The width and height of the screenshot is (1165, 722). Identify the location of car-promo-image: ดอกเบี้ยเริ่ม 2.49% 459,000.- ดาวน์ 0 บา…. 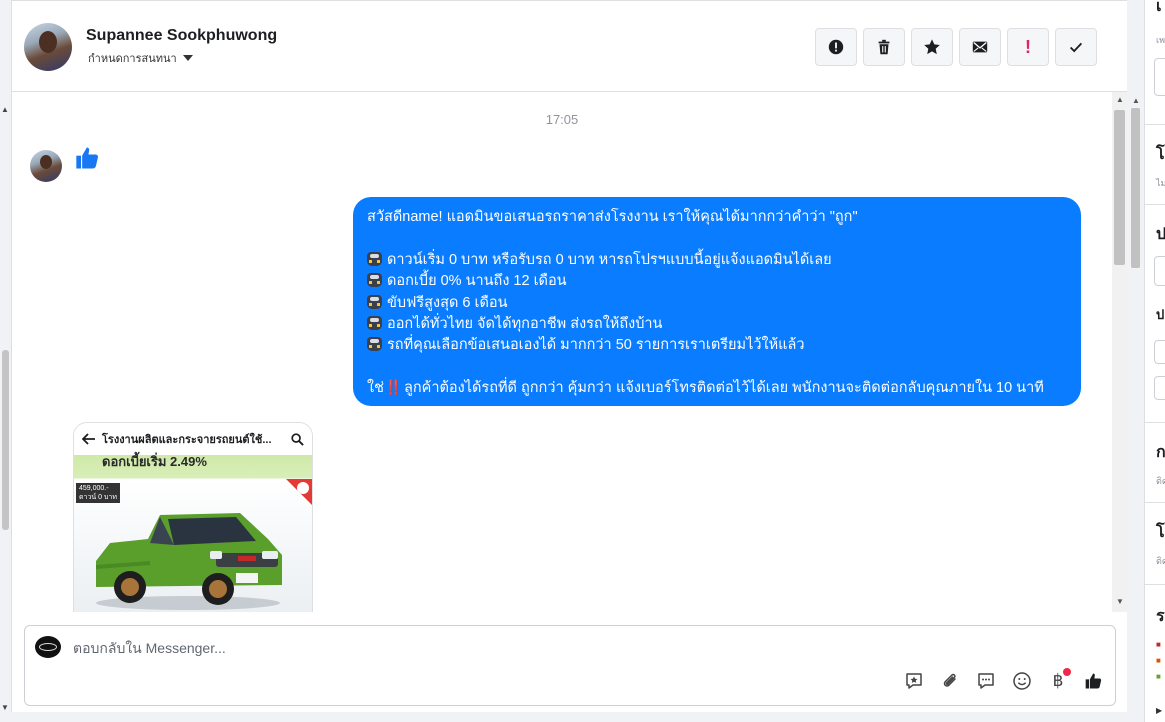
(193, 533).